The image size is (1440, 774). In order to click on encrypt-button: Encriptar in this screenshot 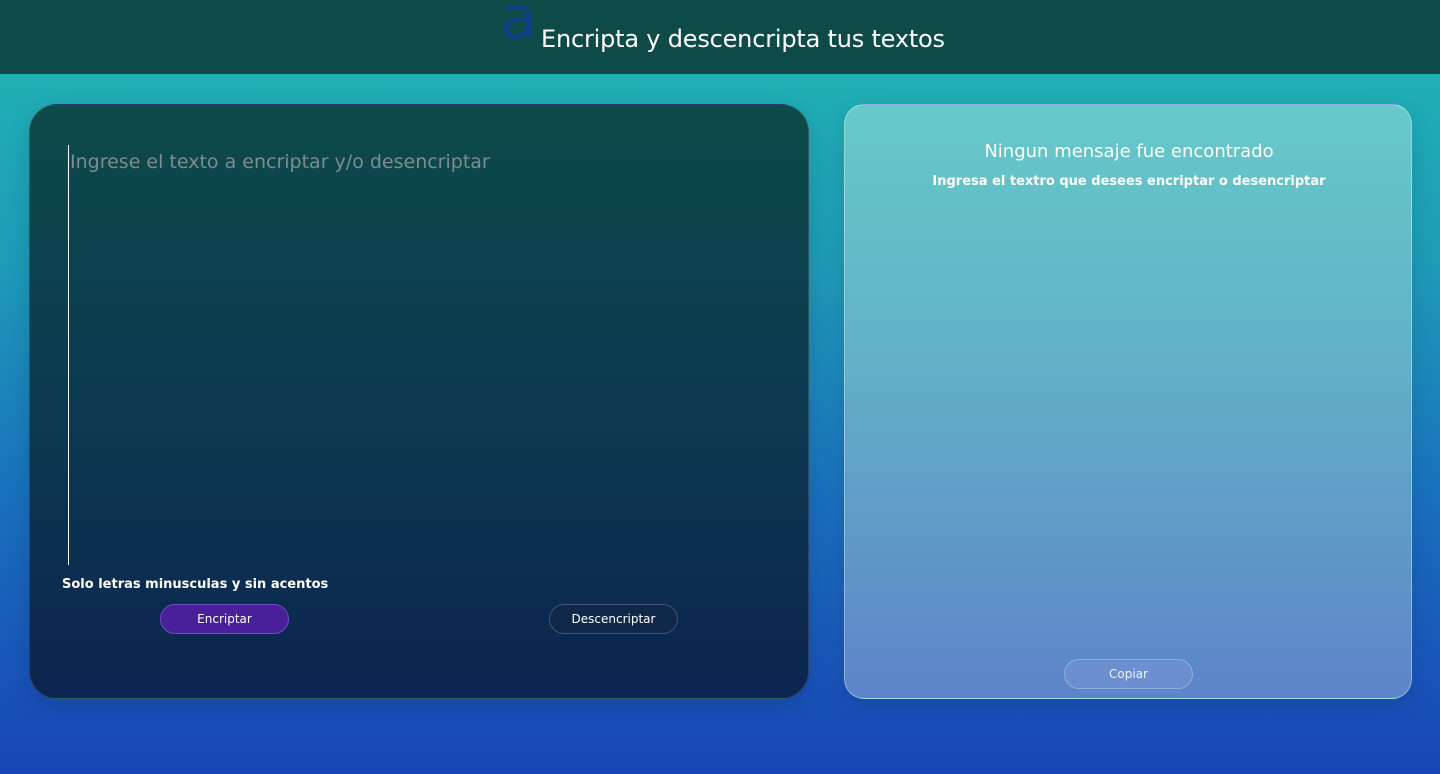, I will do `click(224, 619)`.